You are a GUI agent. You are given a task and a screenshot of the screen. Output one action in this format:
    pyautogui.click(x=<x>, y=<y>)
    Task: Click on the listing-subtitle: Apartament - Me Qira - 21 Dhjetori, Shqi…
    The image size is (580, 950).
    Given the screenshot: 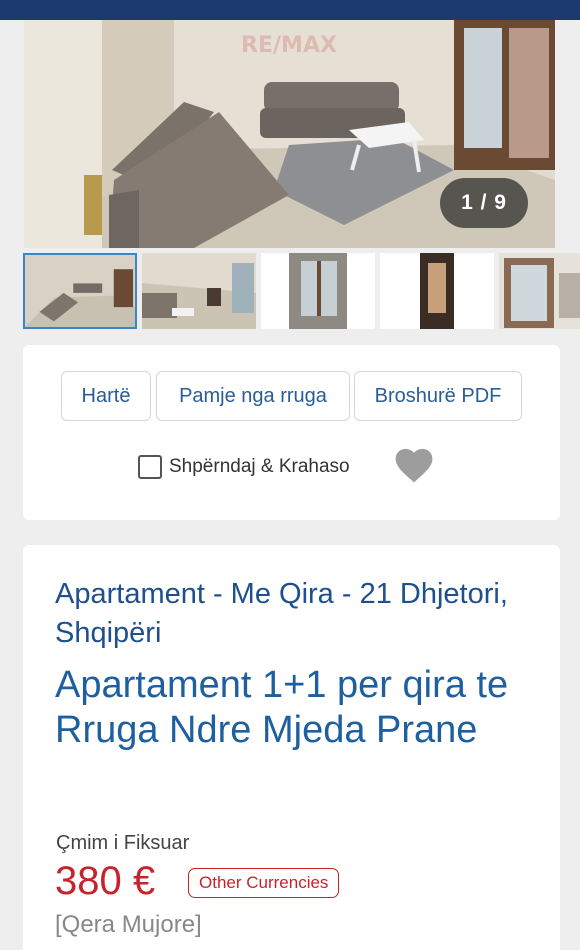 What is the action you would take?
    pyautogui.click(x=281, y=613)
    